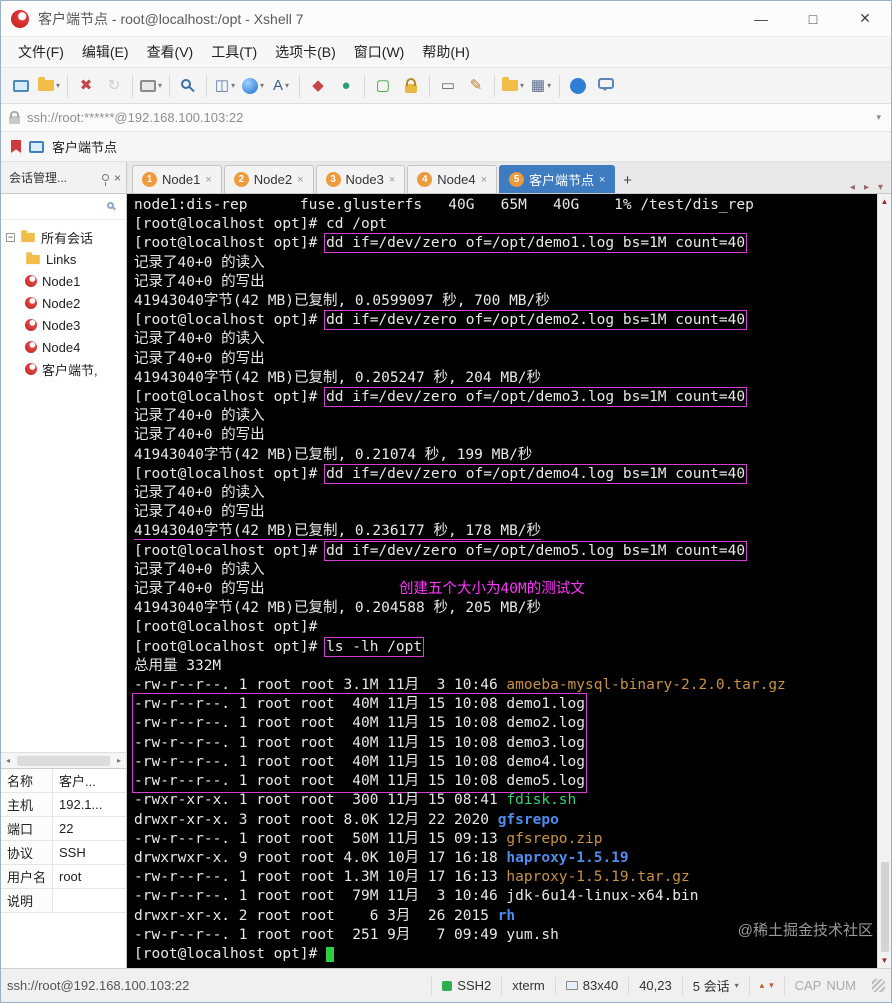 This screenshot has width=892, height=1003. Describe the element at coordinates (63, 259) in the screenshot. I see `session-item-links: Links` at that location.